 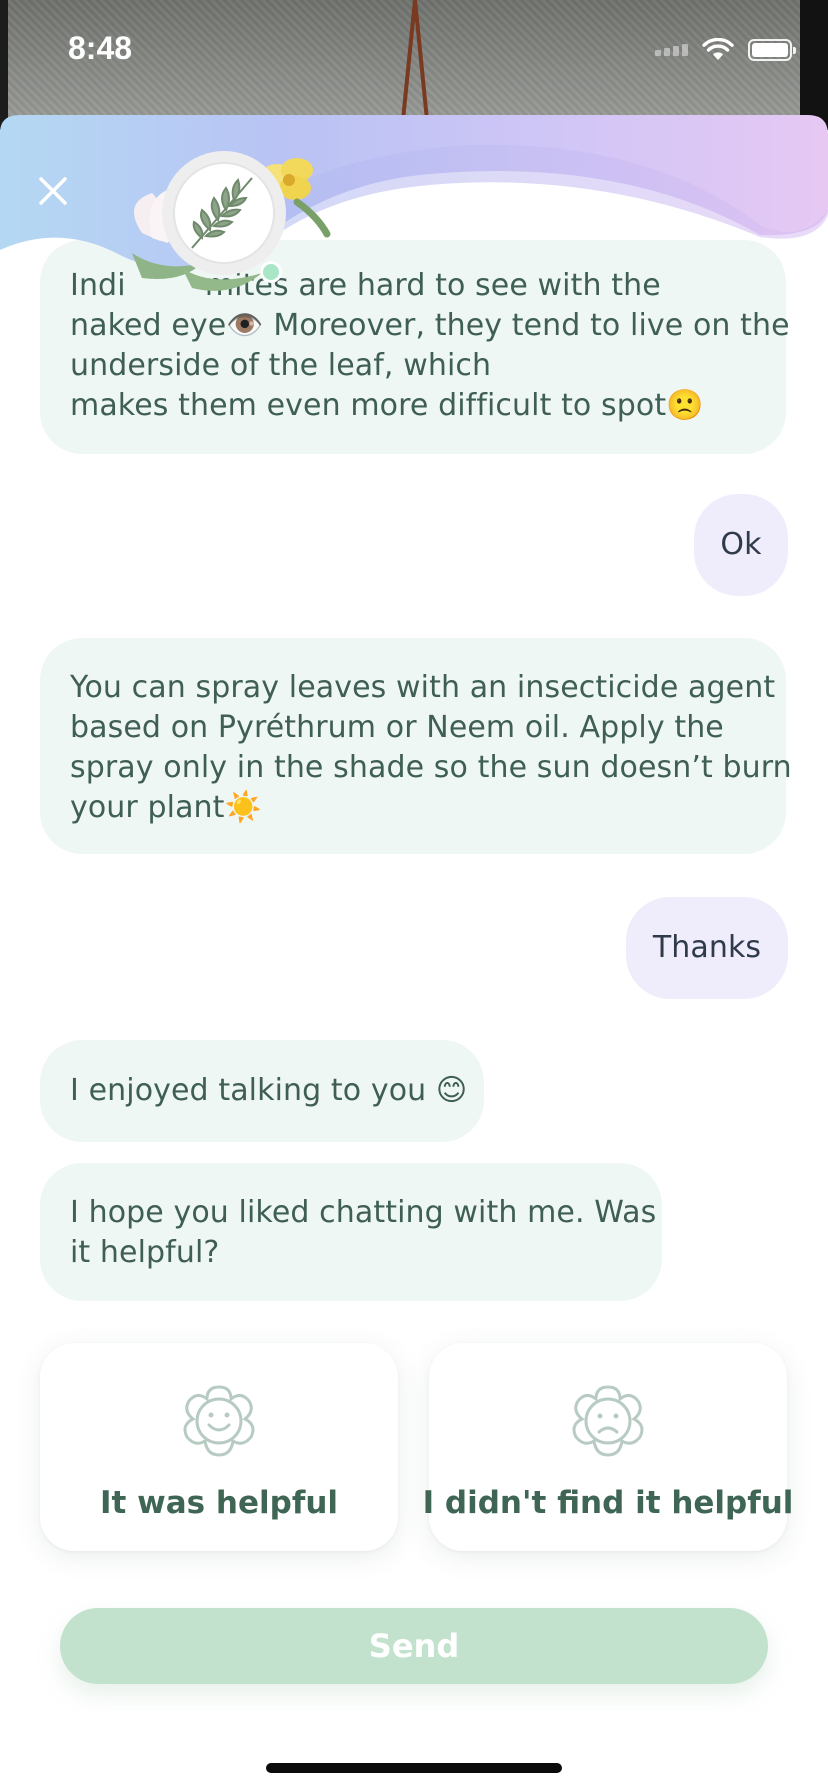 I want to click on home-indicator, so click(x=414, y=1768).